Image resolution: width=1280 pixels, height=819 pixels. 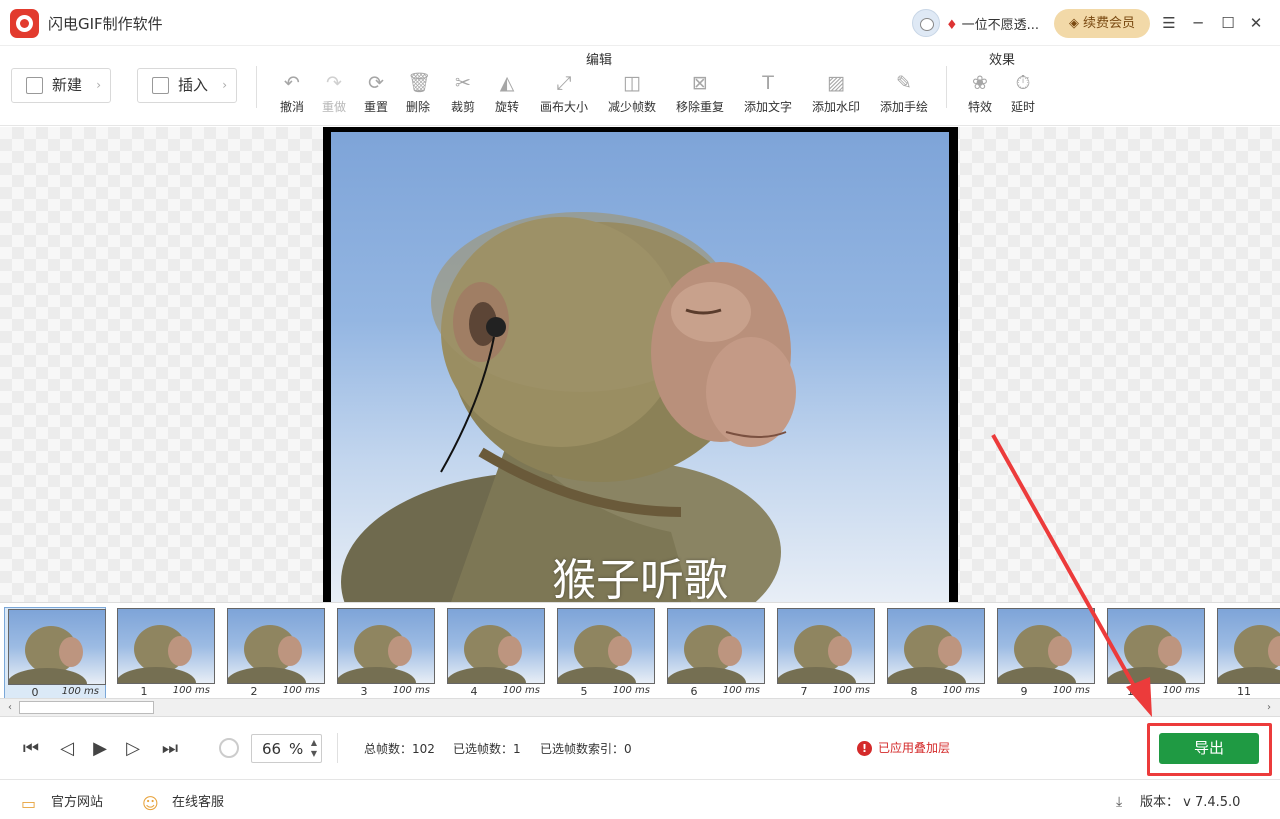 What do you see at coordinates (903, 107) in the screenshot?
I see `tool-label: 添加手绘` at bounding box center [903, 107].